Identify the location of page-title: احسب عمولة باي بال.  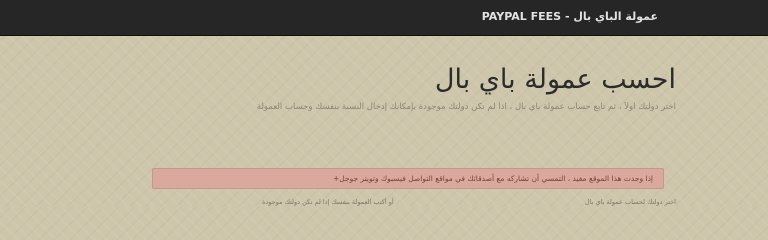
(555, 79).